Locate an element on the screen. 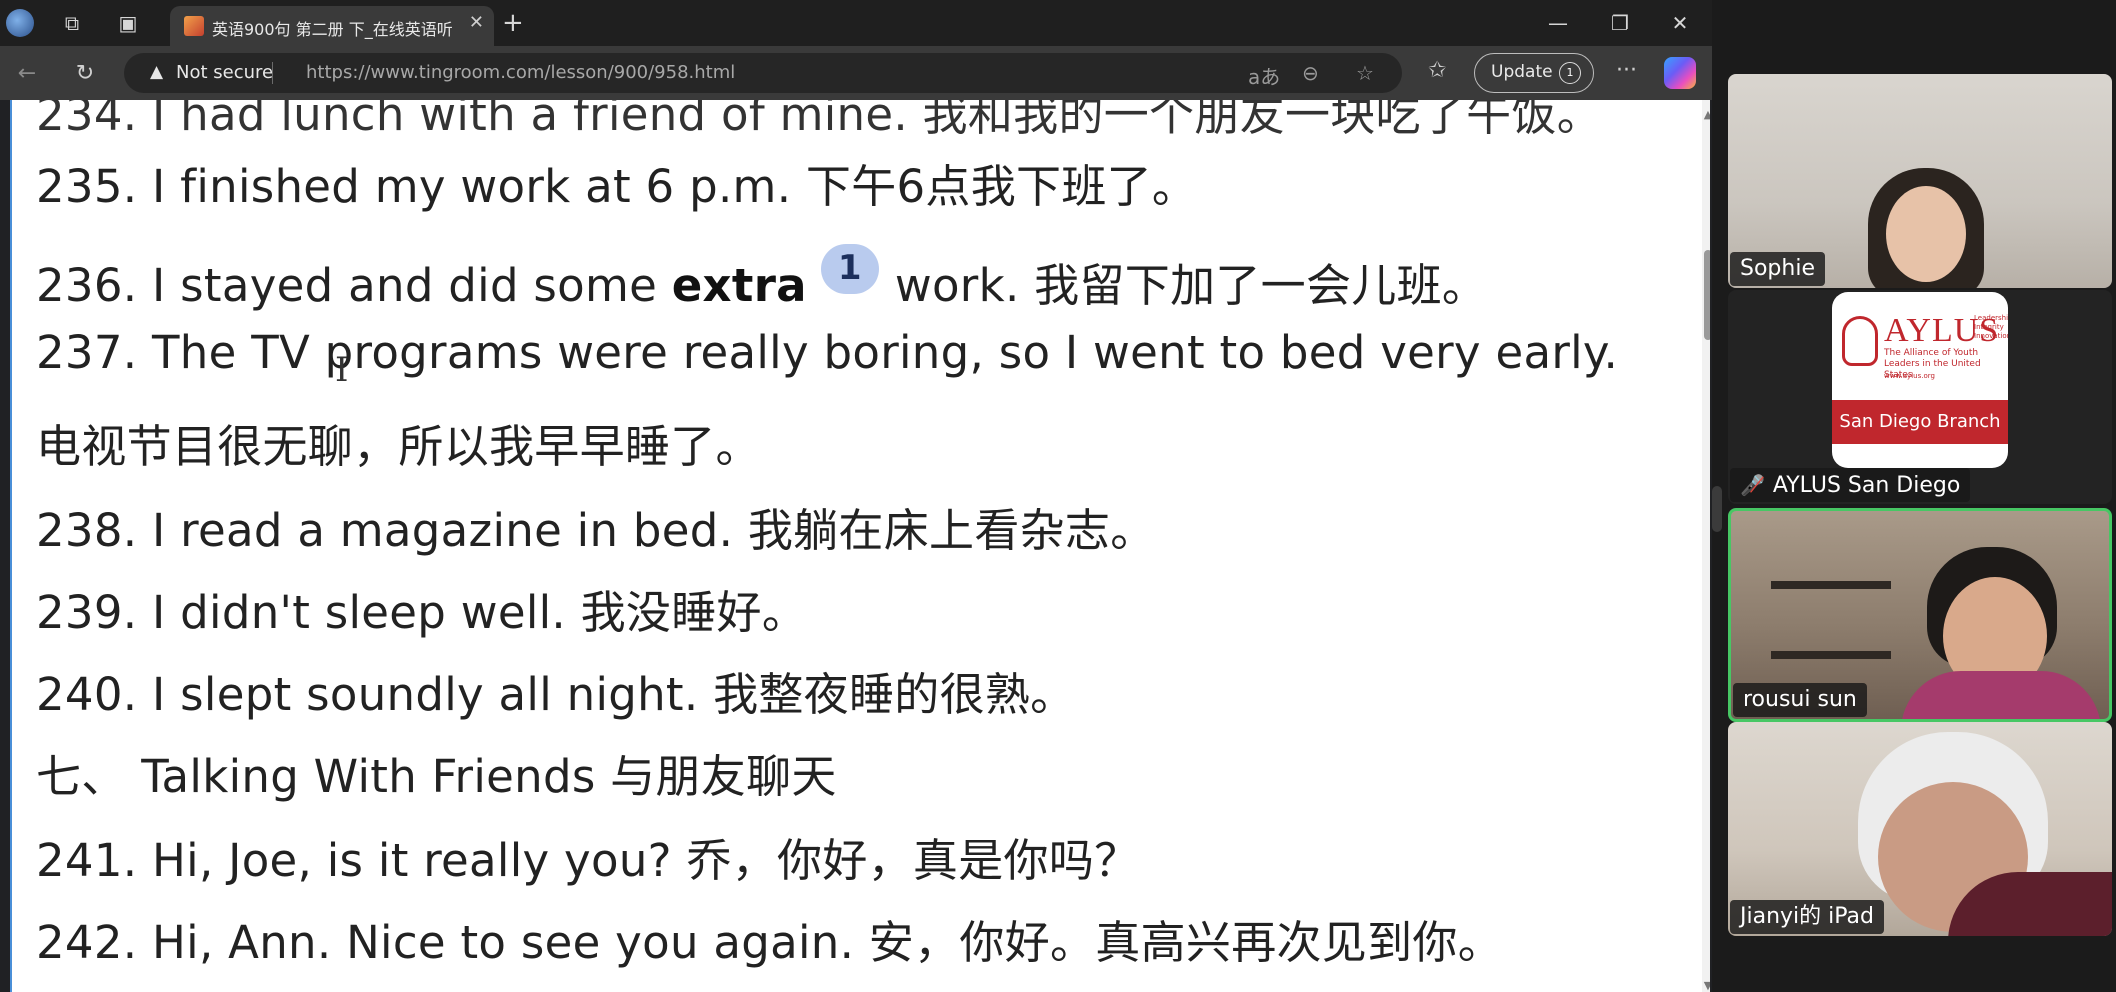 This screenshot has width=2116, height=992. restore-button: ❐ is located at coordinates (1620, 23).